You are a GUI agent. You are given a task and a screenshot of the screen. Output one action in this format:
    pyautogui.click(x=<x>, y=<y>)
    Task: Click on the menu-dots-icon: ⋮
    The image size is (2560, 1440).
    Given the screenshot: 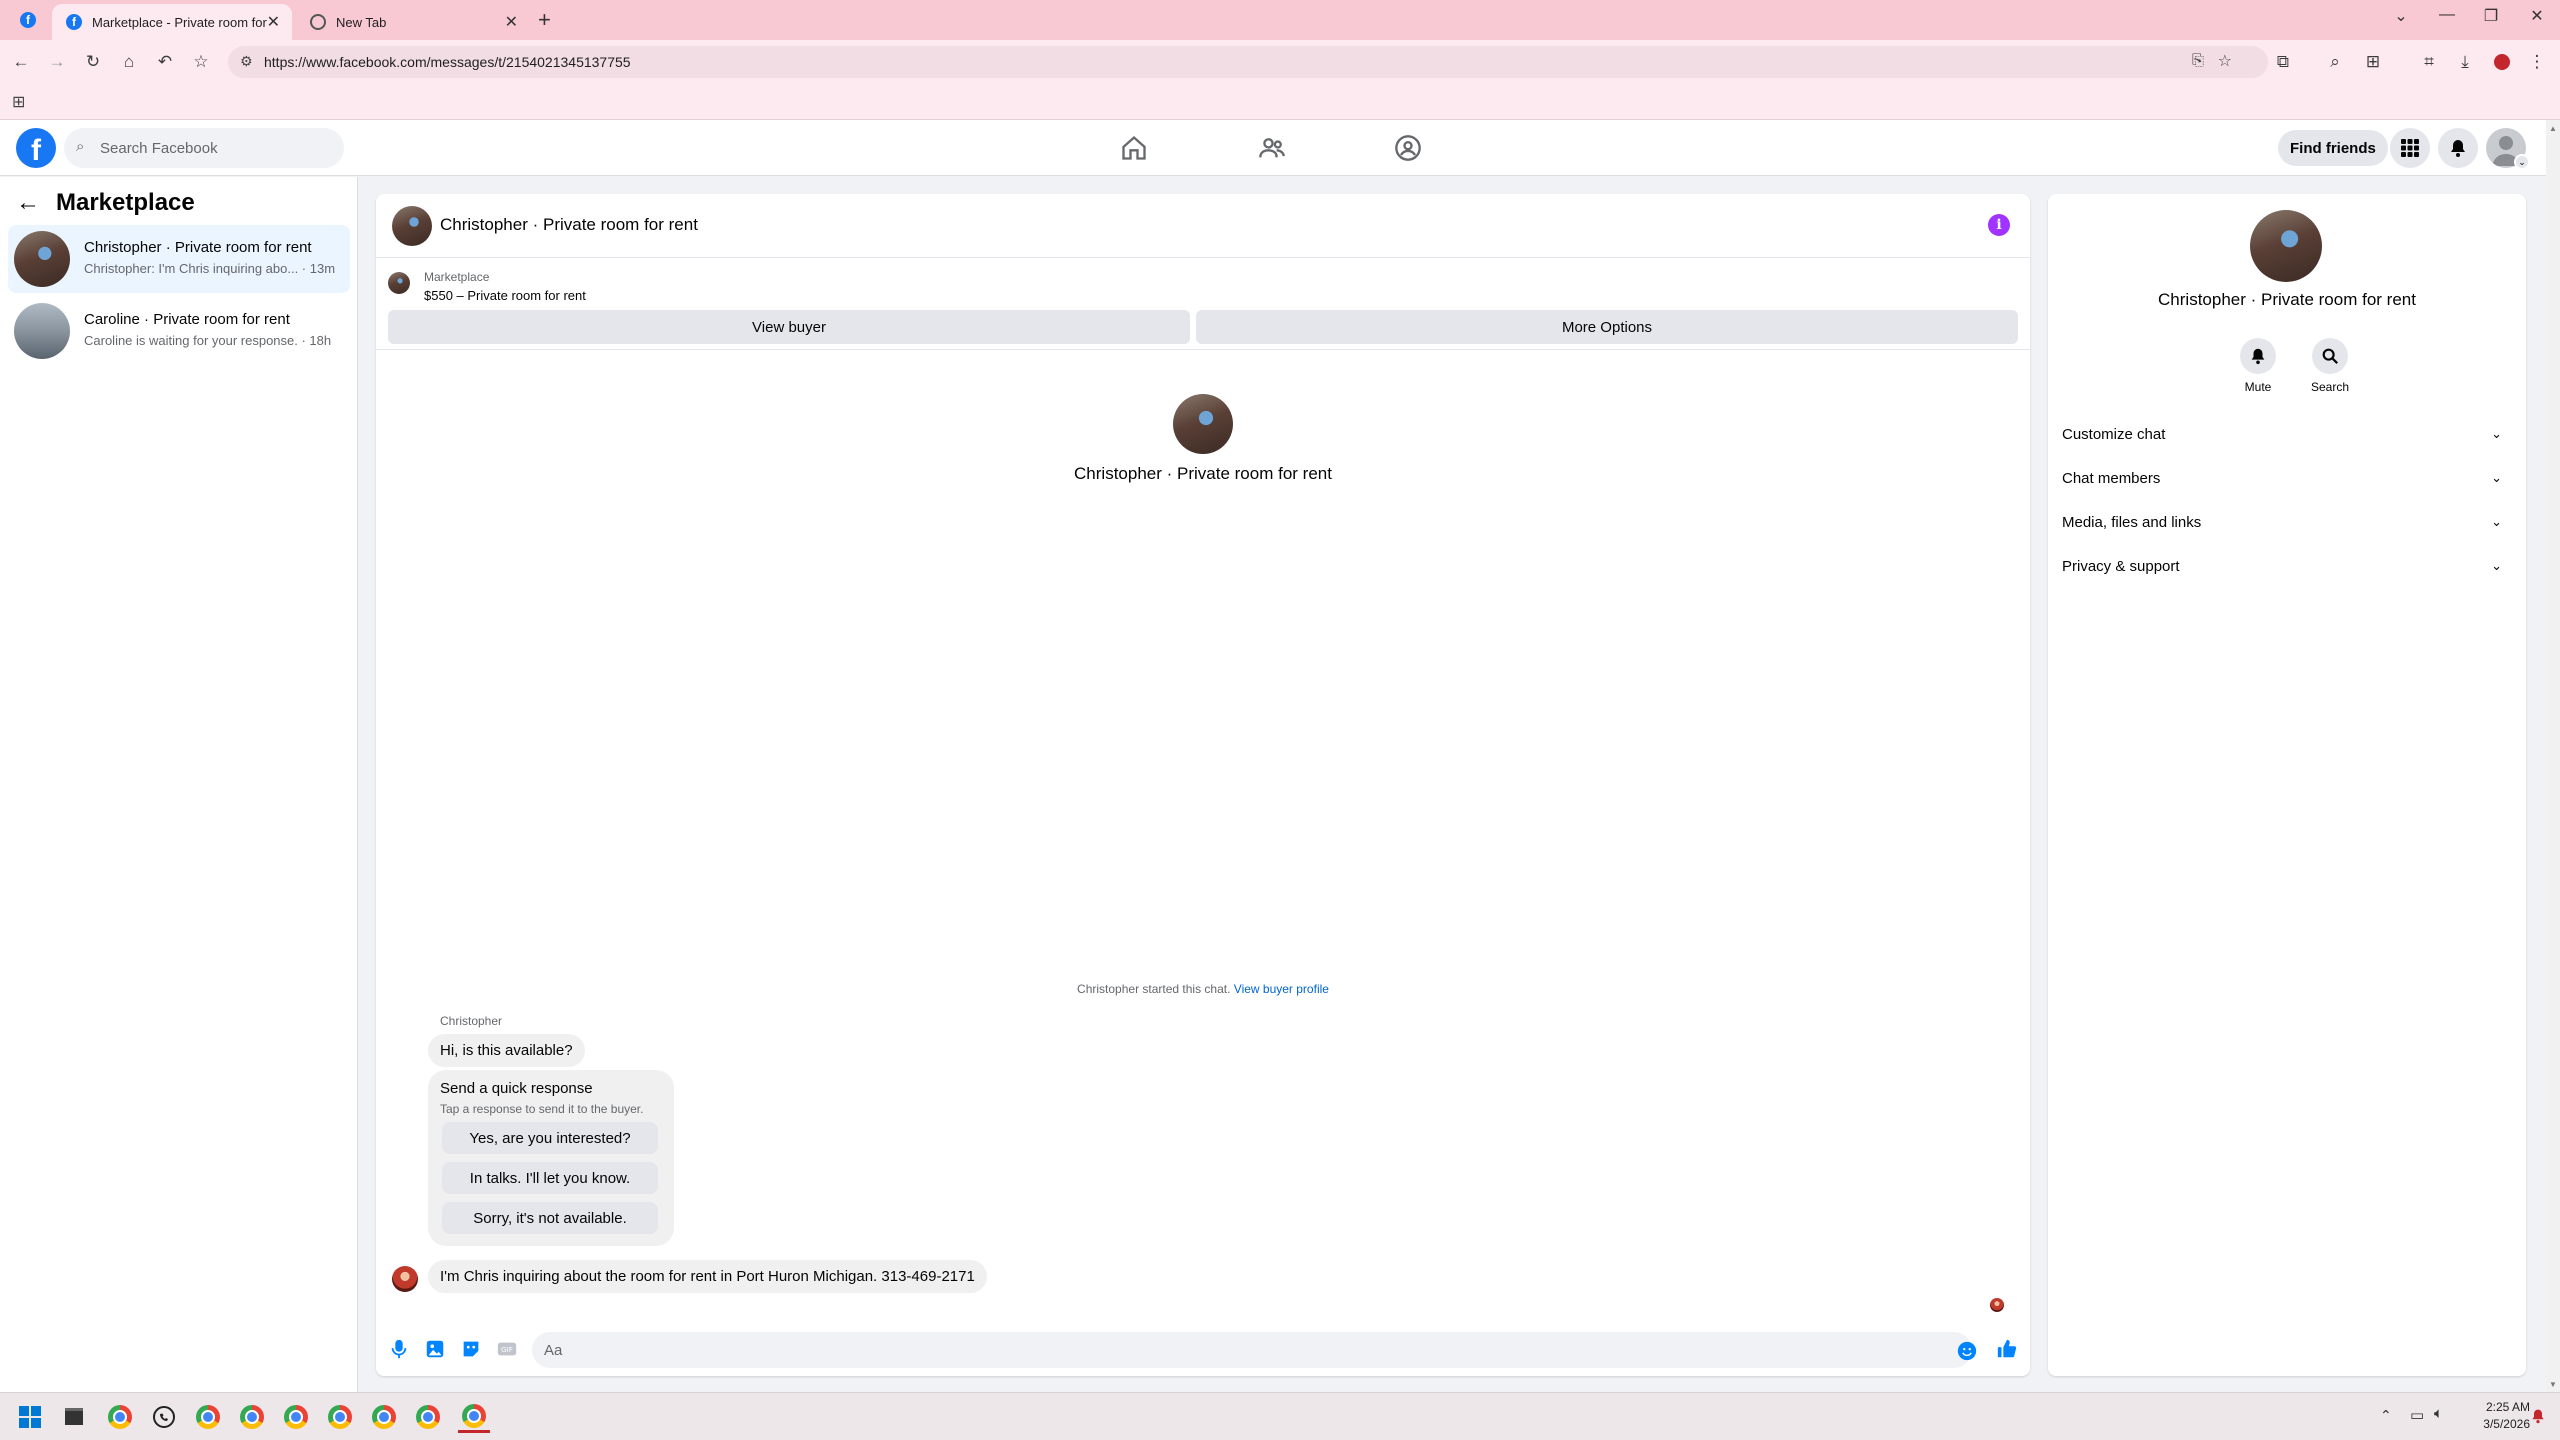 What is the action you would take?
    pyautogui.click(x=2537, y=62)
    